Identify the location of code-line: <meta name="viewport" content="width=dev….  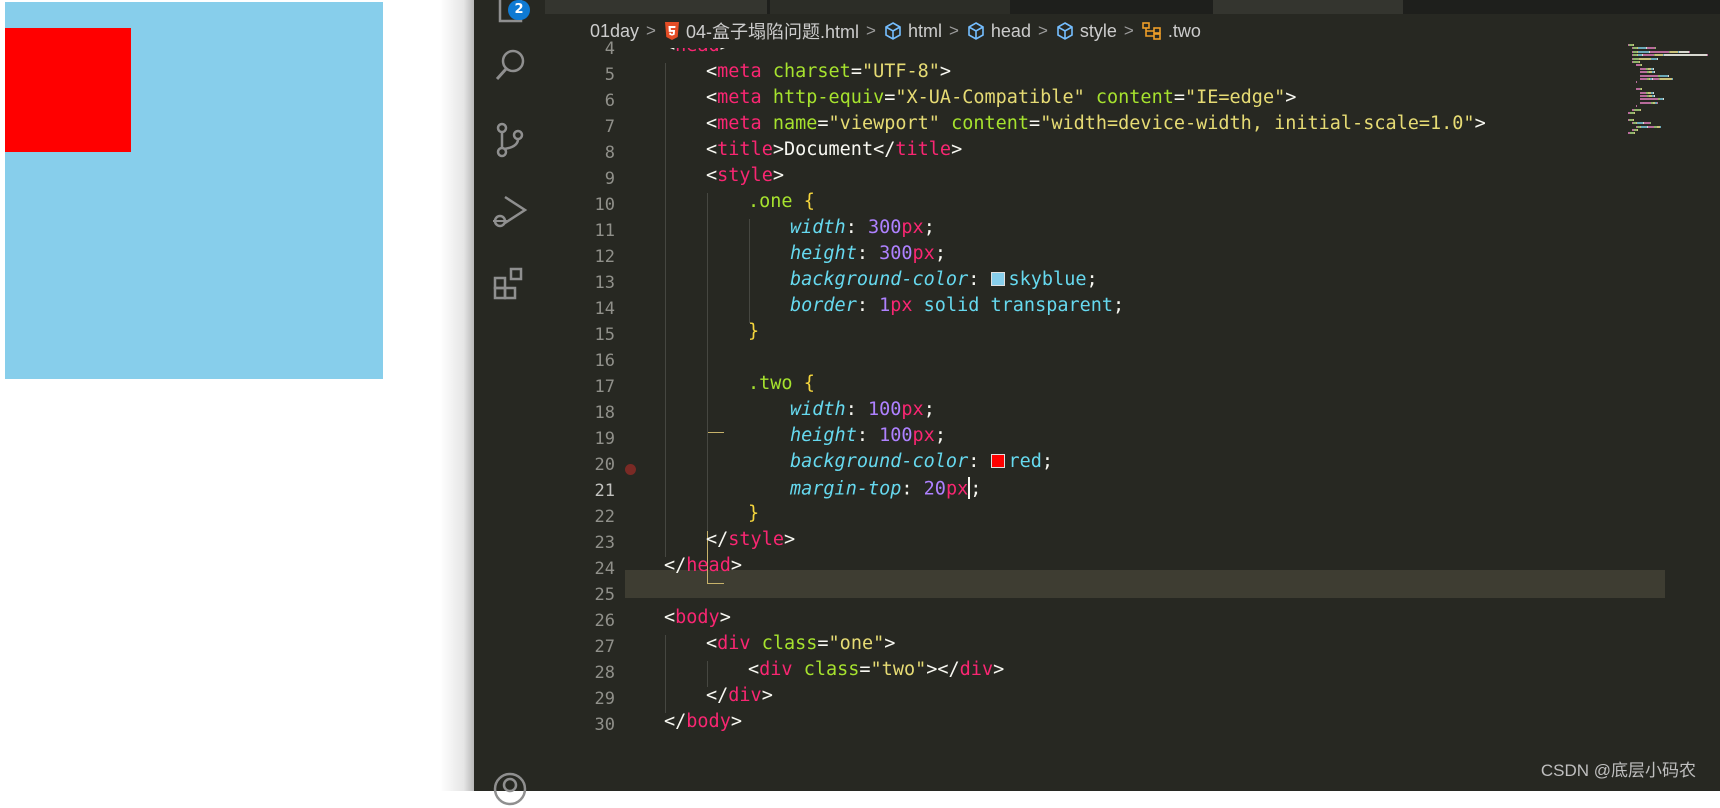
(1096, 123).